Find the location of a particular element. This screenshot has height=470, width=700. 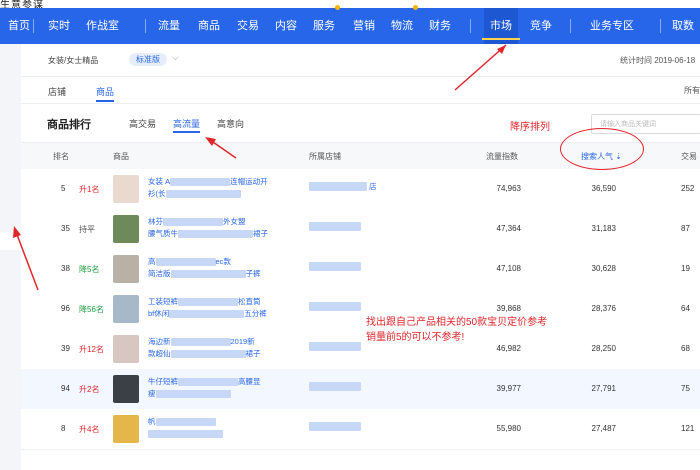

shop-link: 店 is located at coordinates (354, 187).